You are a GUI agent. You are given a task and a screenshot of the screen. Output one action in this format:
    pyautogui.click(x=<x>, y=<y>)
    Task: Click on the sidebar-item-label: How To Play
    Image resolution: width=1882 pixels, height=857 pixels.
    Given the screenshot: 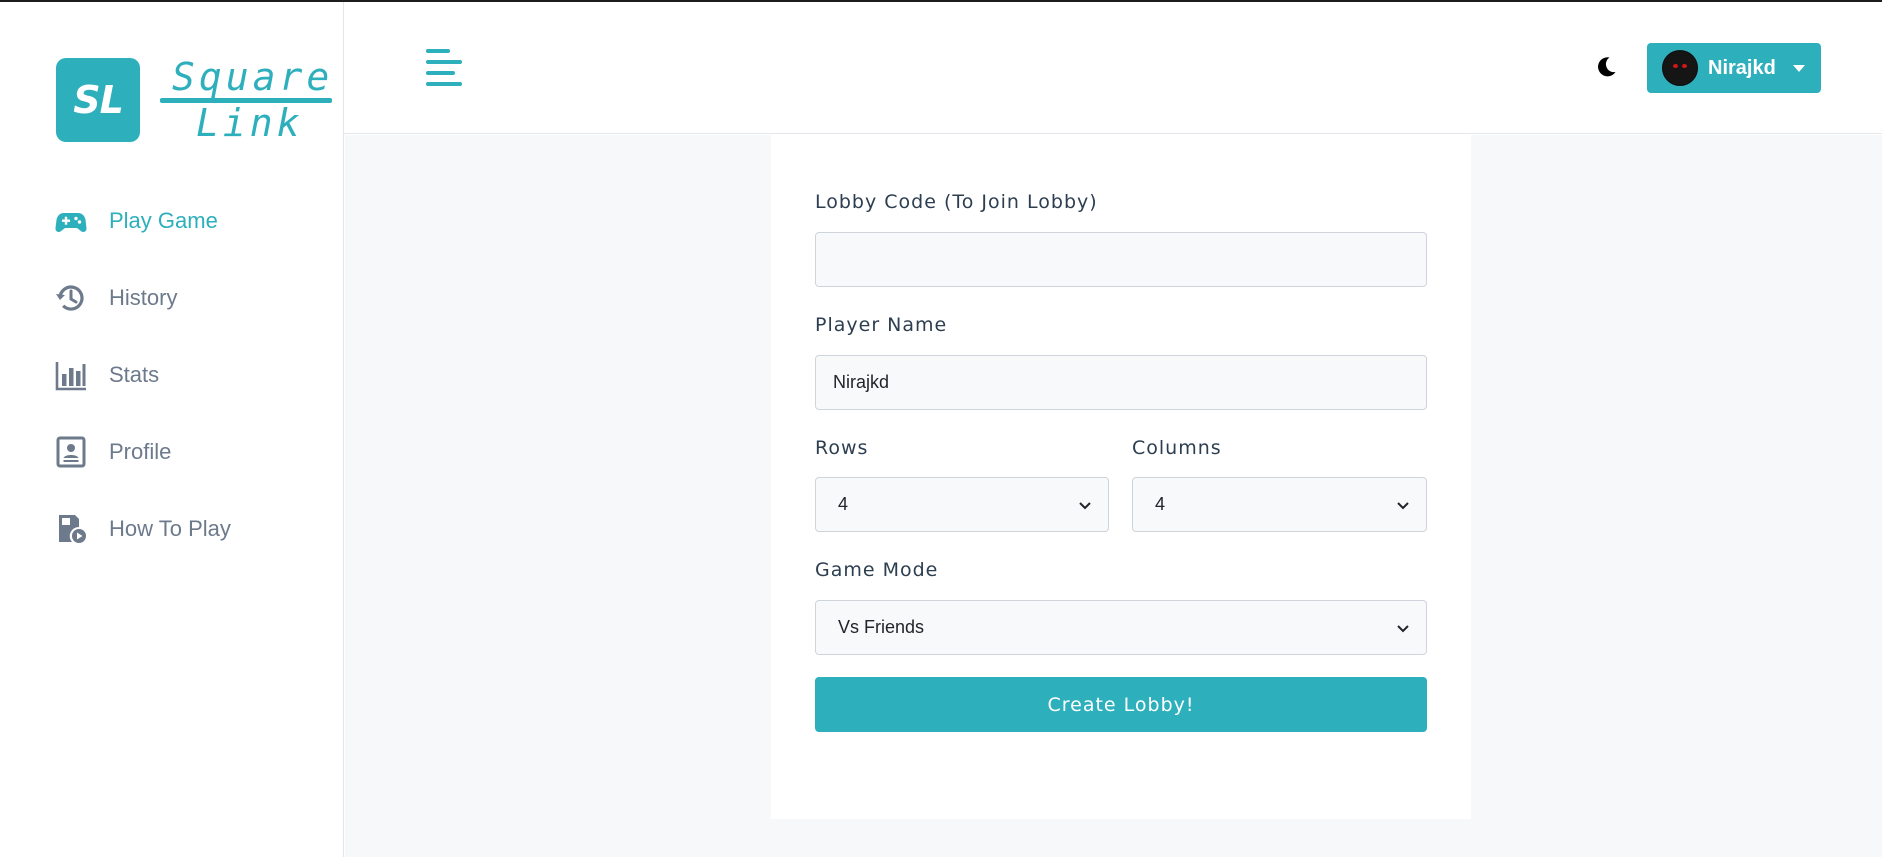 What is the action you would take?
    pyautogui.click(x=170, y=528)
    